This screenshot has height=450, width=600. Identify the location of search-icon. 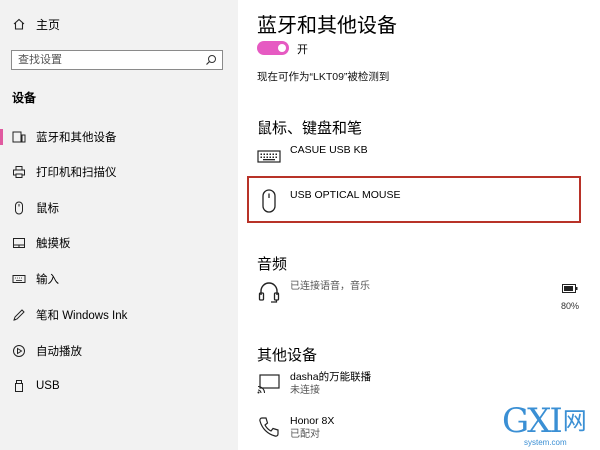
(211, 60).